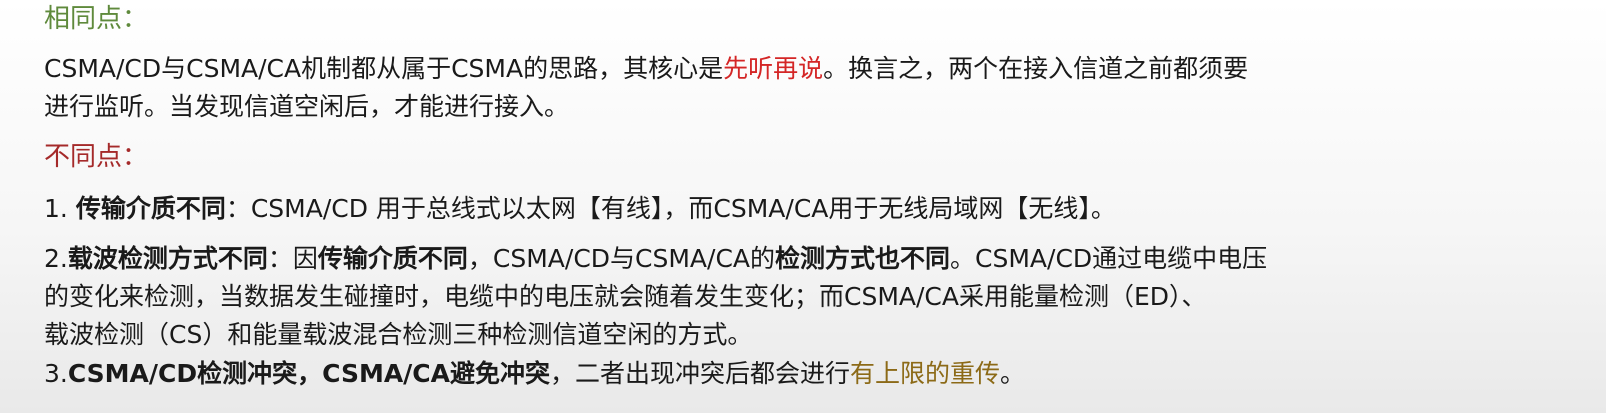 The height and width of the screenshot is (413, 1606). I want to click on text-segment: 。CSMA/CD通过电缆中电压, so click(1109, 258).